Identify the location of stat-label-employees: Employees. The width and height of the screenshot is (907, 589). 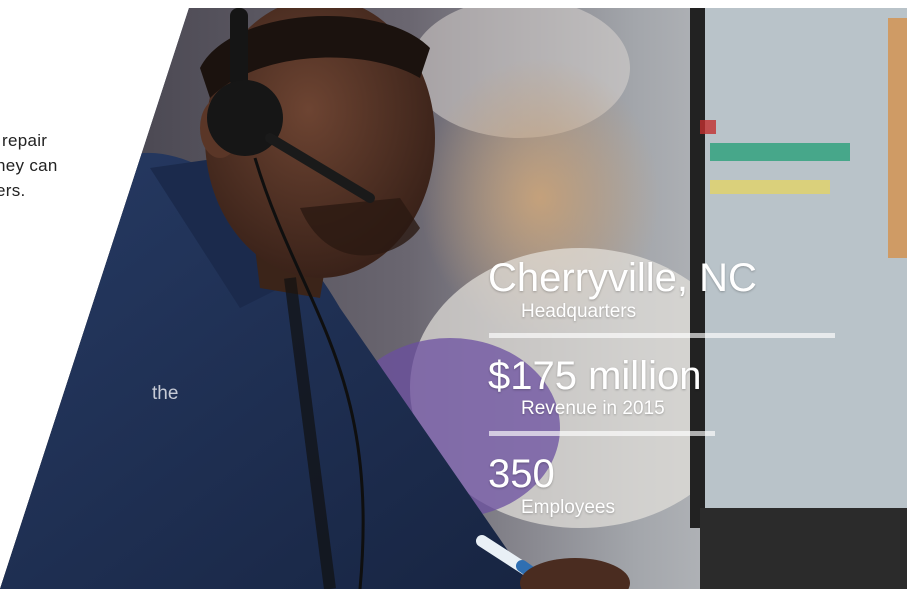
(568, 507).